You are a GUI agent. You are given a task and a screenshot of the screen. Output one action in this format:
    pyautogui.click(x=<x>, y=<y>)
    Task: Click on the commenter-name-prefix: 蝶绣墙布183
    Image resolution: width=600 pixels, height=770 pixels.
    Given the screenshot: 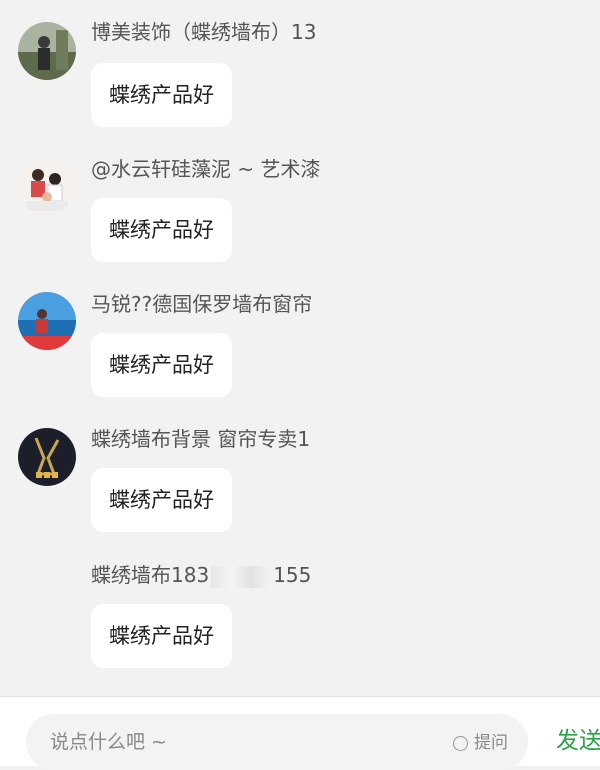 What is the action you would take?
    pyautogui.click(x=150, y=575)
    